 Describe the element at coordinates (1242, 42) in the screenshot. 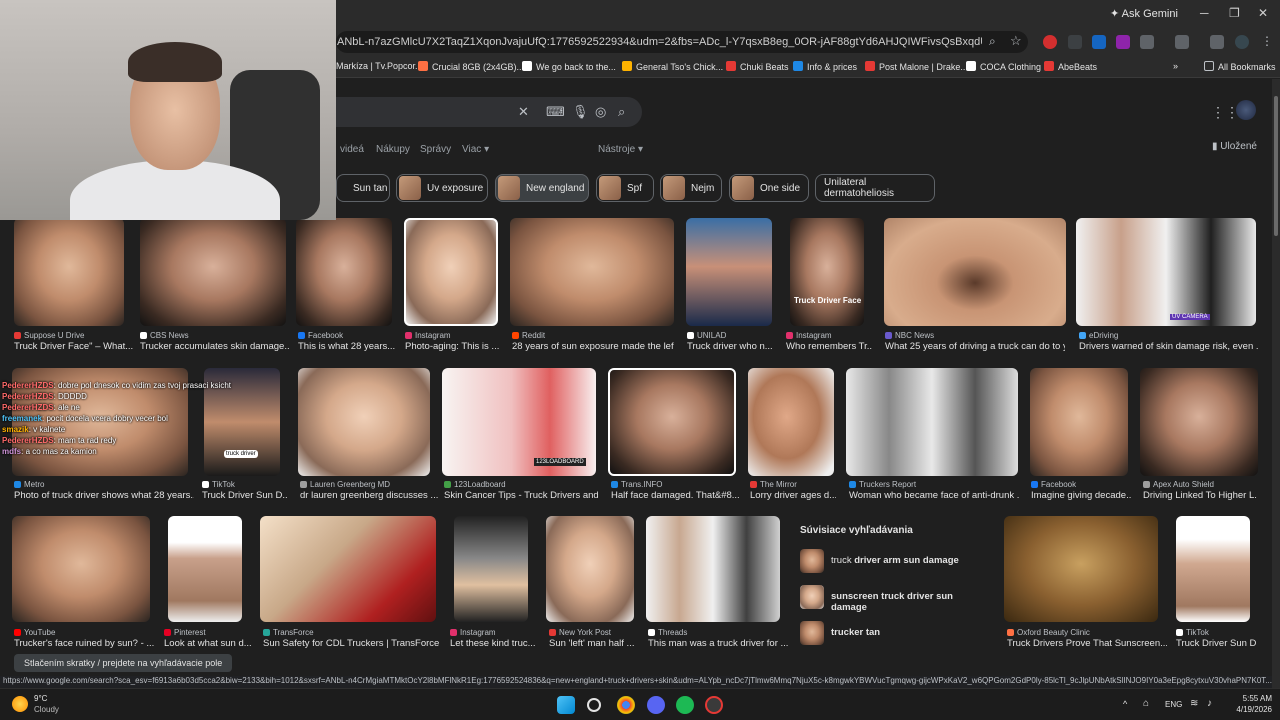

I see `profile-avatar-icon` at that location.